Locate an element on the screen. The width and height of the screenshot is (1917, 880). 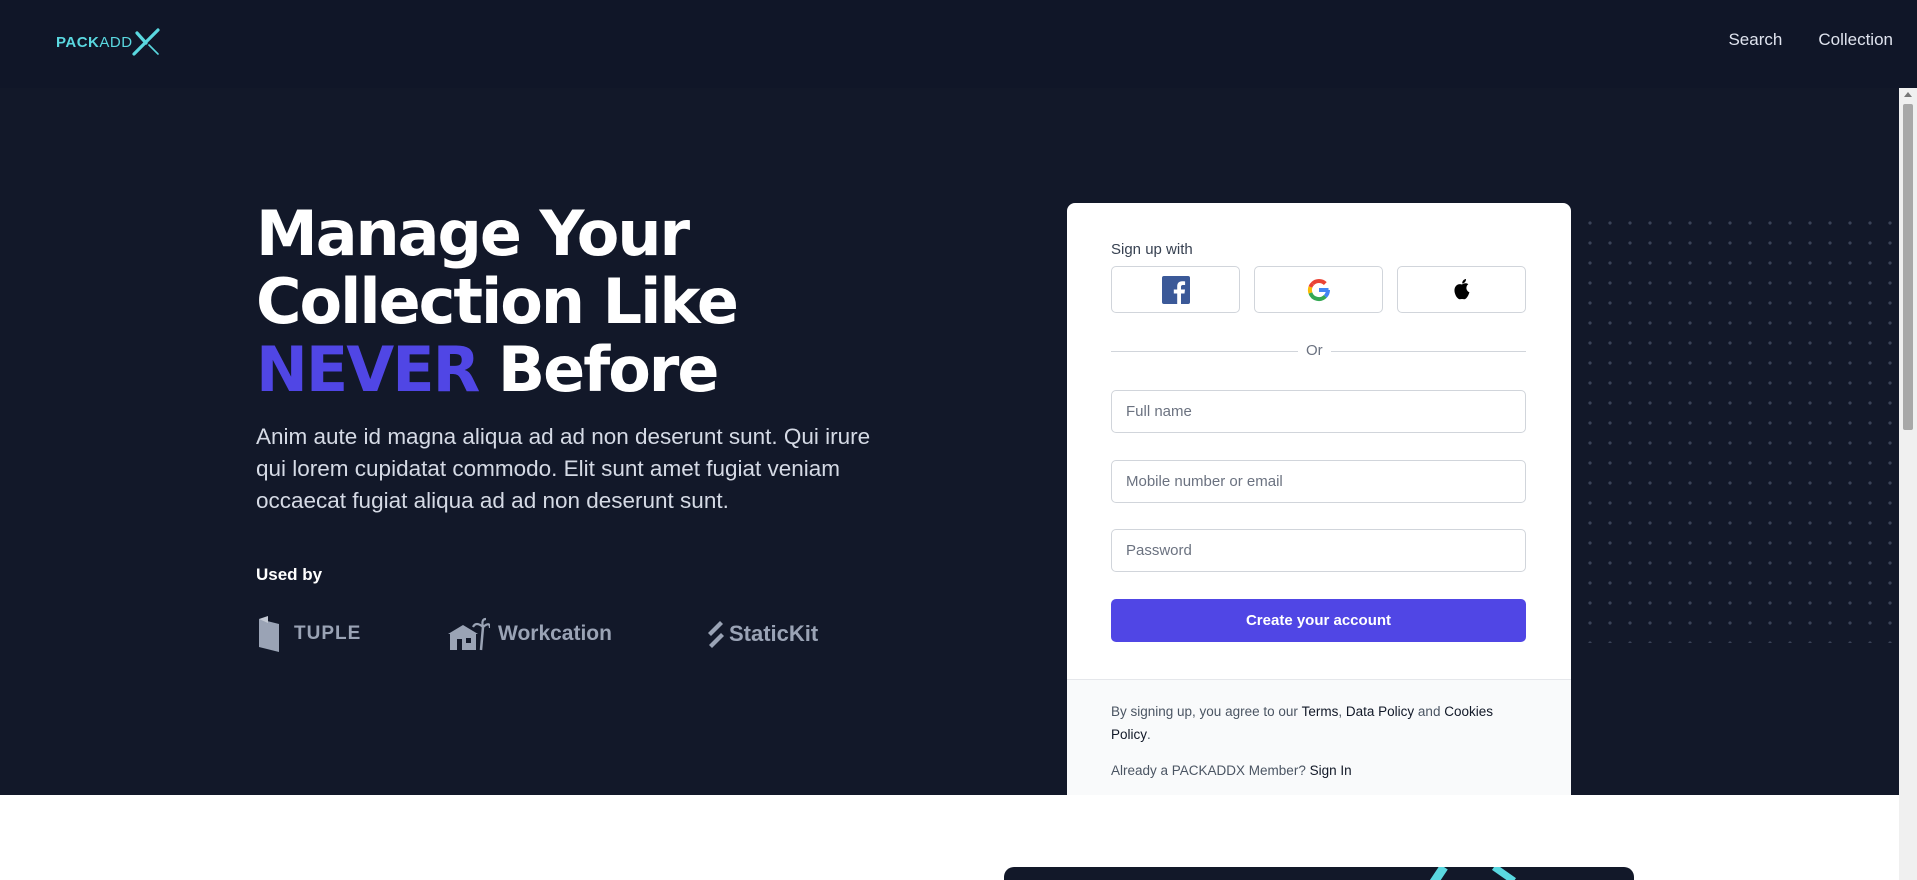
nav-collection-link: Collection is located at coordinates (1855, 40).